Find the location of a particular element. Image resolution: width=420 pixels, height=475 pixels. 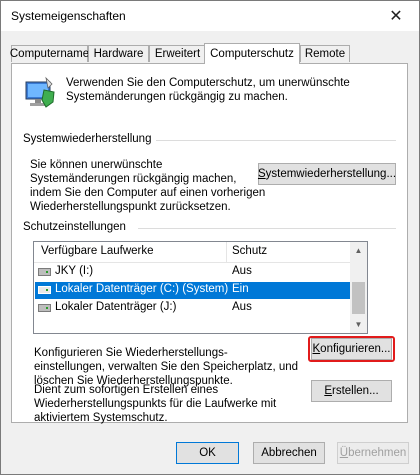

window-title: Systemeigenschaften is located at coordinates (68, 16).